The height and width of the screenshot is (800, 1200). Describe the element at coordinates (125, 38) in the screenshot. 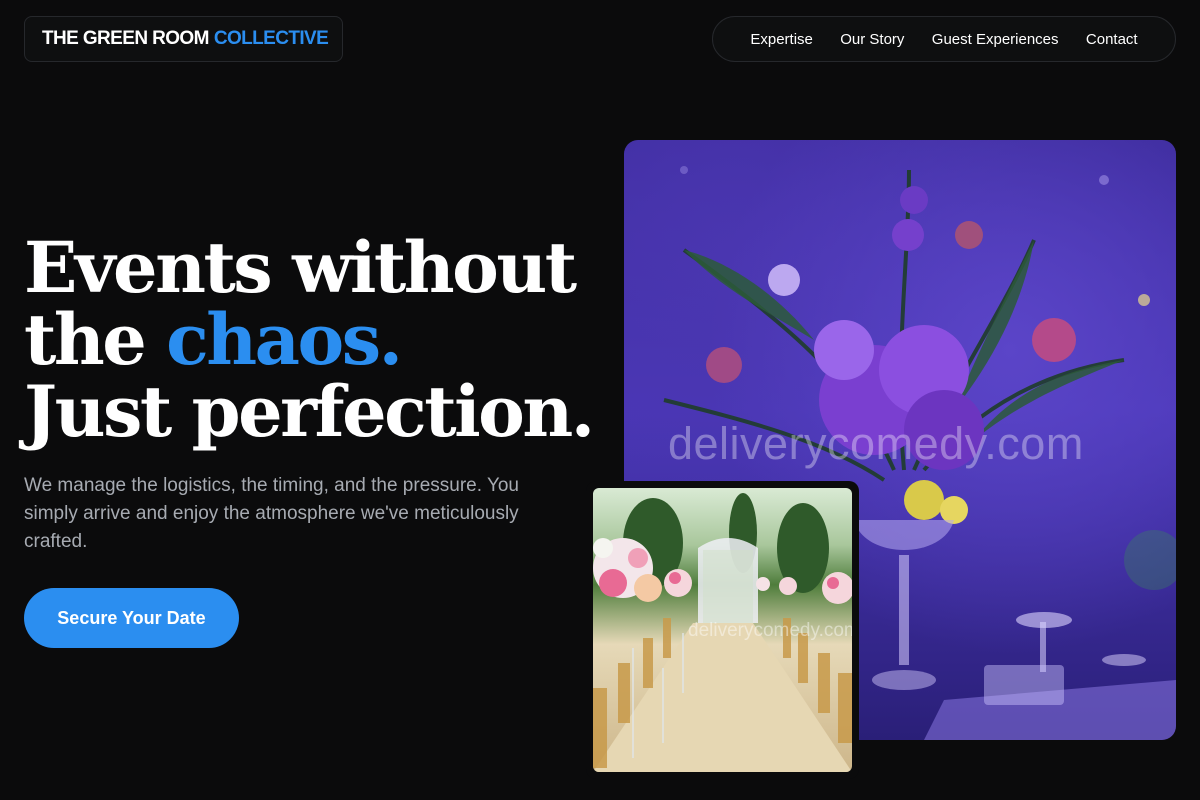

I see `logo-text: THE GREEN ROOM` at that location.